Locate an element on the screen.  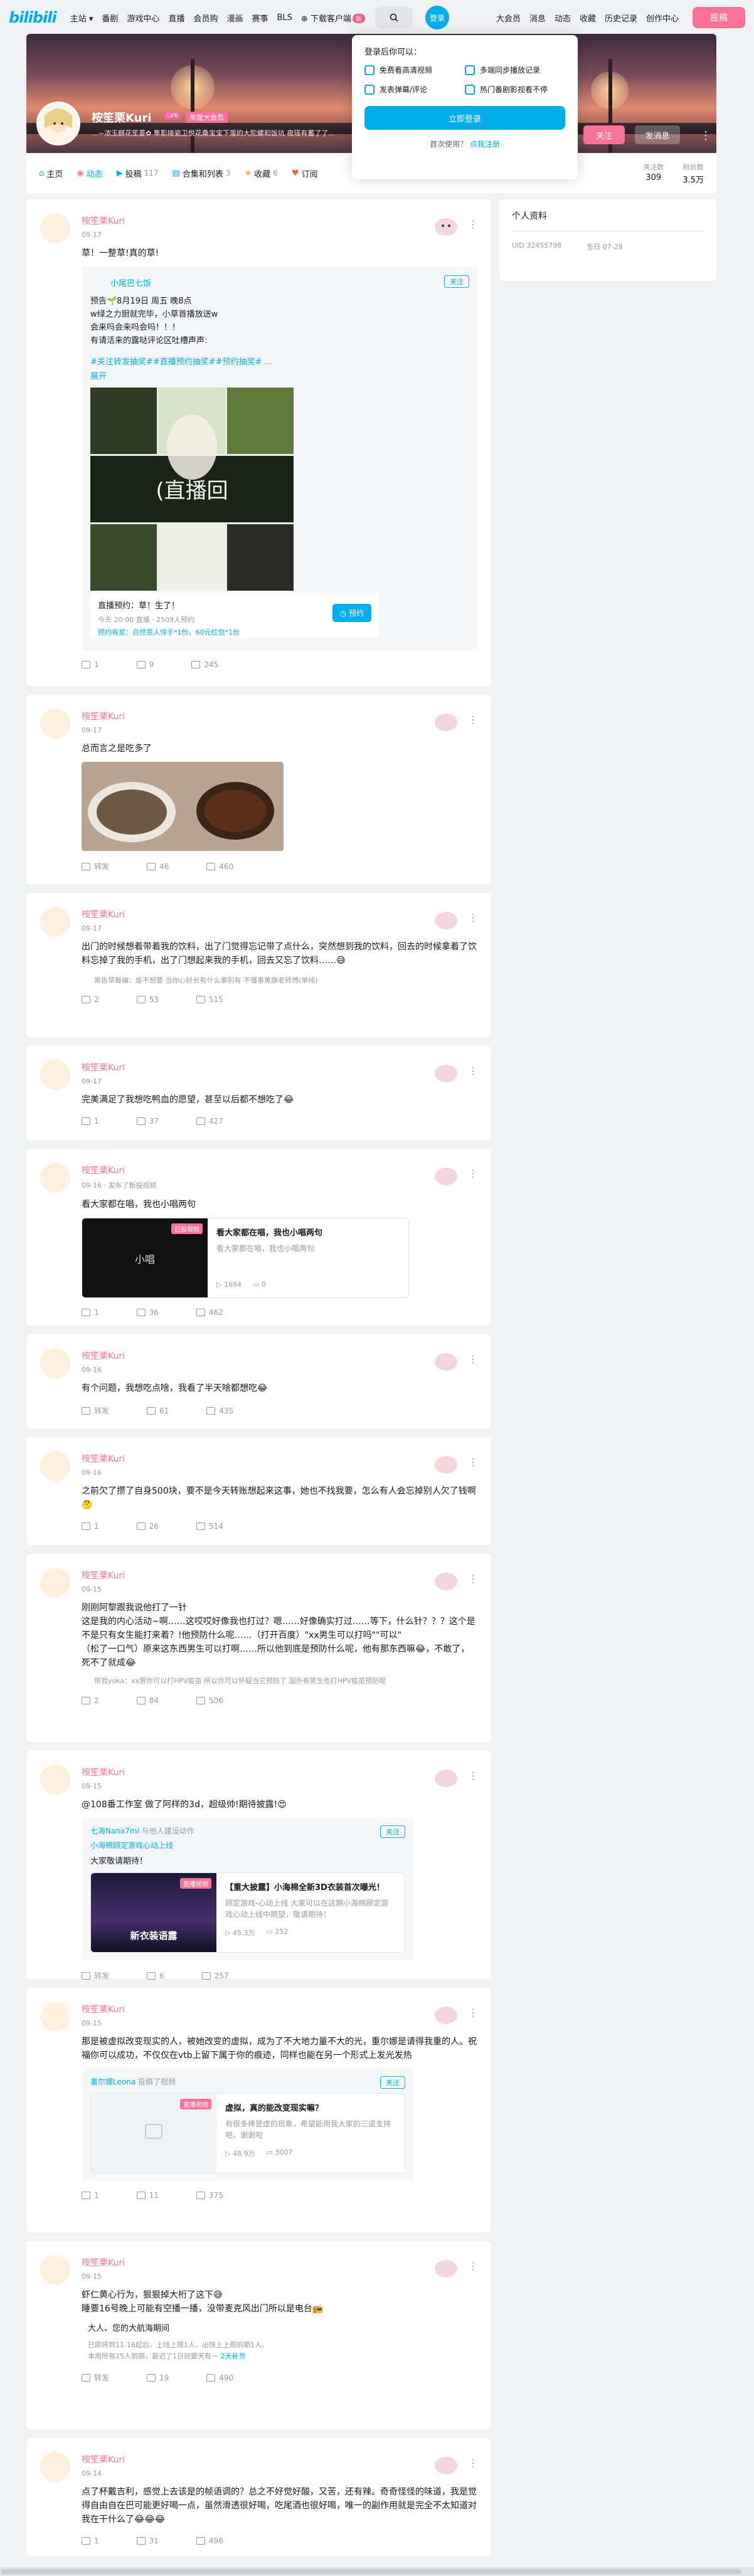
like-button: 506 is located at coordinates (209, 1701).